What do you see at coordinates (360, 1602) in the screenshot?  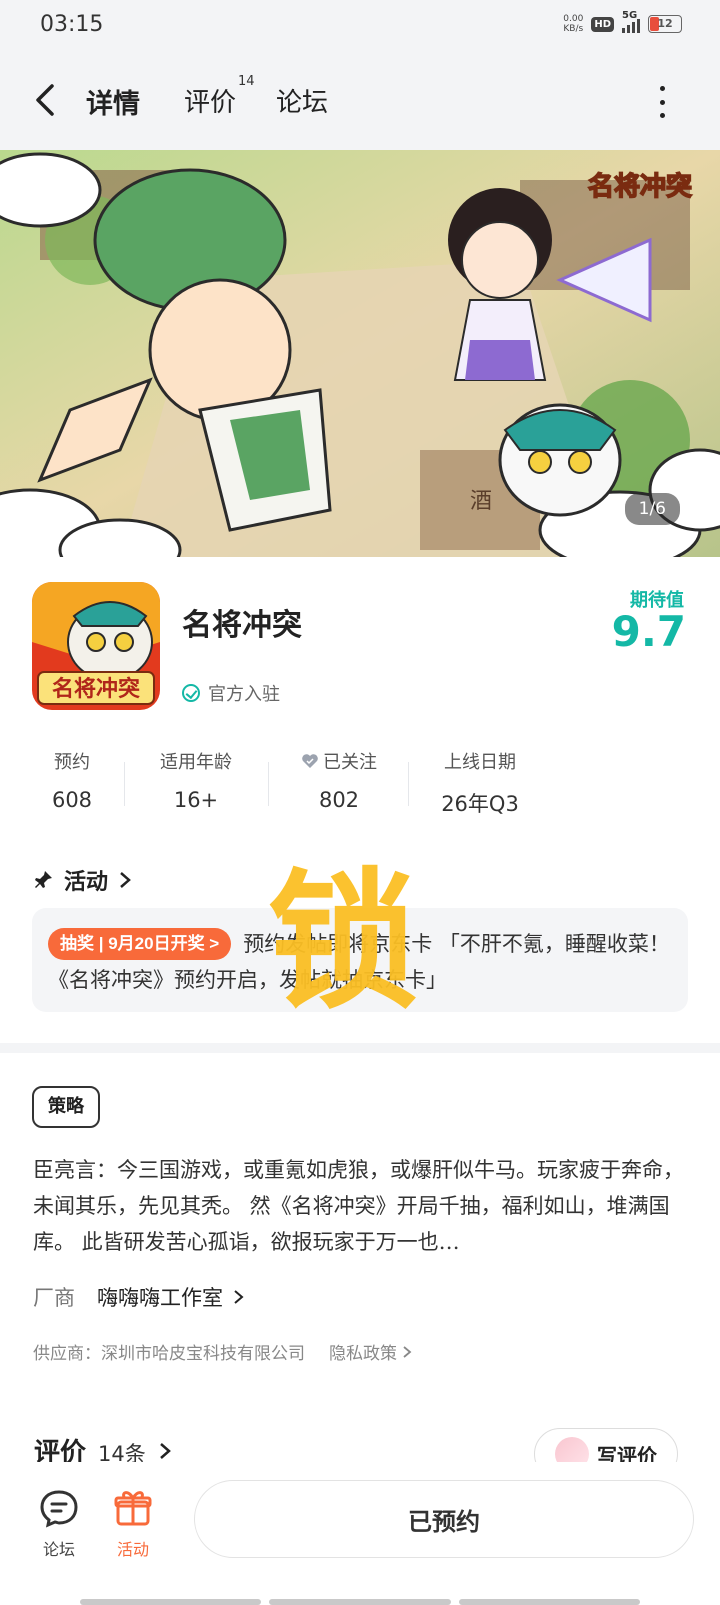 I see `home-indicator` at bounding box center [360, 1602].